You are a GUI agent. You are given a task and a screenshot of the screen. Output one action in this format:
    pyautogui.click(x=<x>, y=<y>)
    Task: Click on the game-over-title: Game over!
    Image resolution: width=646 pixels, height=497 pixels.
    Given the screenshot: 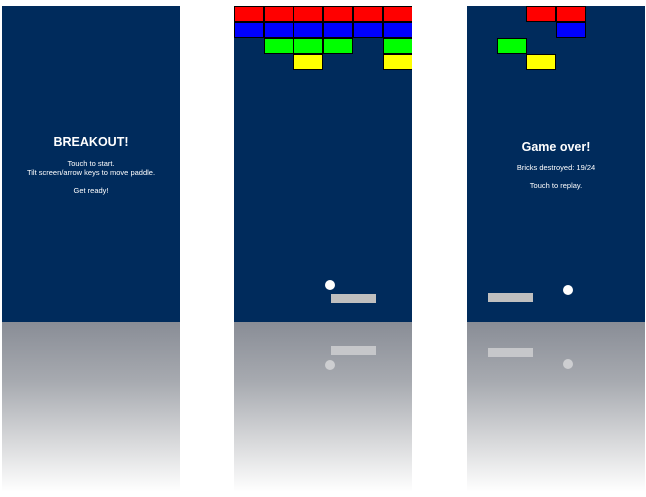 What is the action you would take?
    pyautogui.click(x=556, y=147)
    